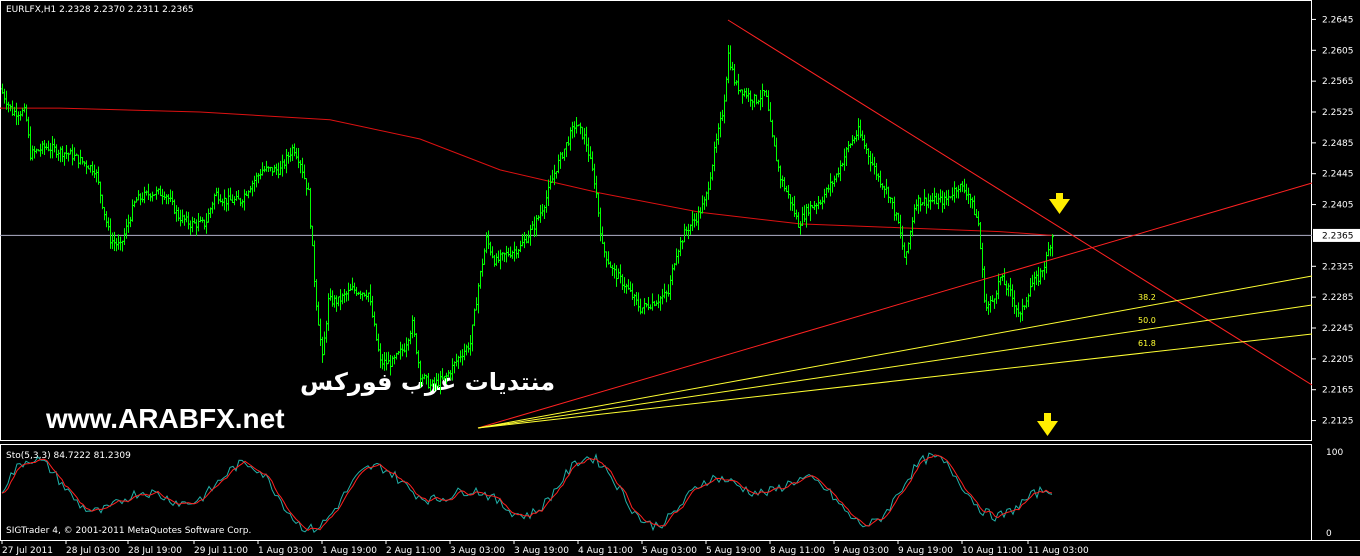 This screenshot has width=1360, height=556. What do you see at coordinates (1336, 235) in the screenshot?
I see `current-price-tag: 2.2365` at bounding box center [1336, 235].